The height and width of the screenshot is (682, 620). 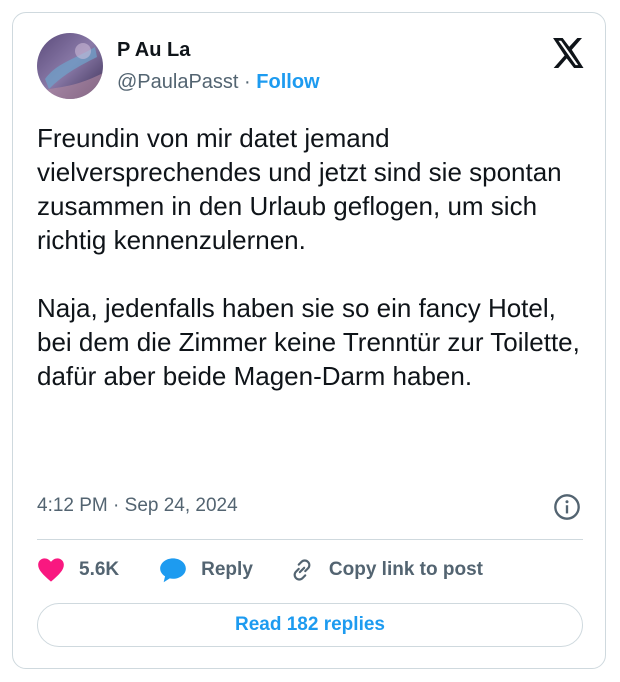 I want to click on like-count: 5.6K, so click(x=99, y=569).